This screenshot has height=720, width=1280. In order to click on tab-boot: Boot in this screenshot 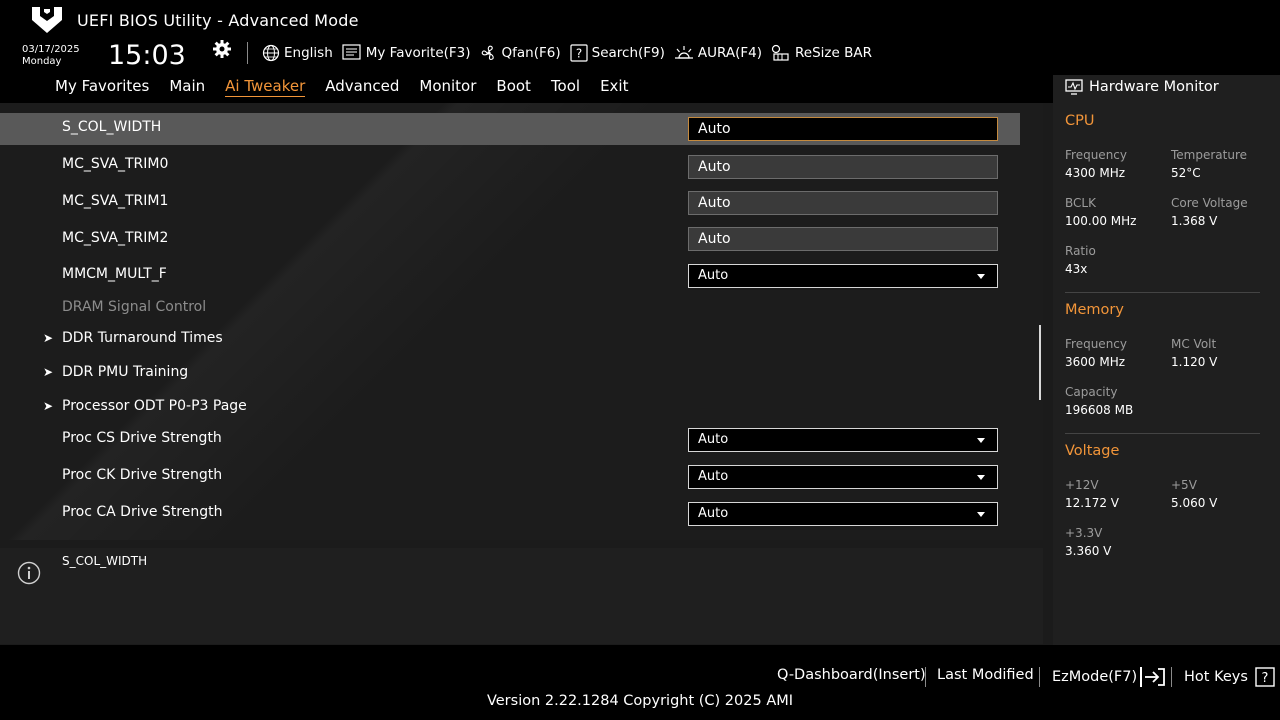, I will do `click(513, 87)`.